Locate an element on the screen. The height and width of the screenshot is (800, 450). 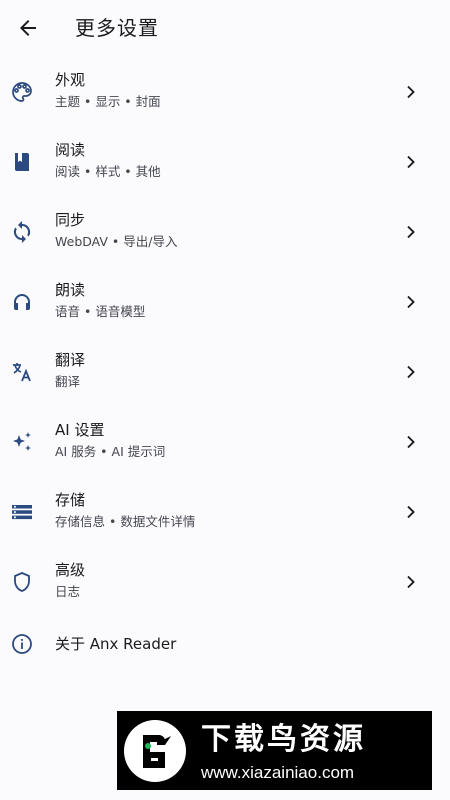
headphones-icon is located at coordinates (22, 302).